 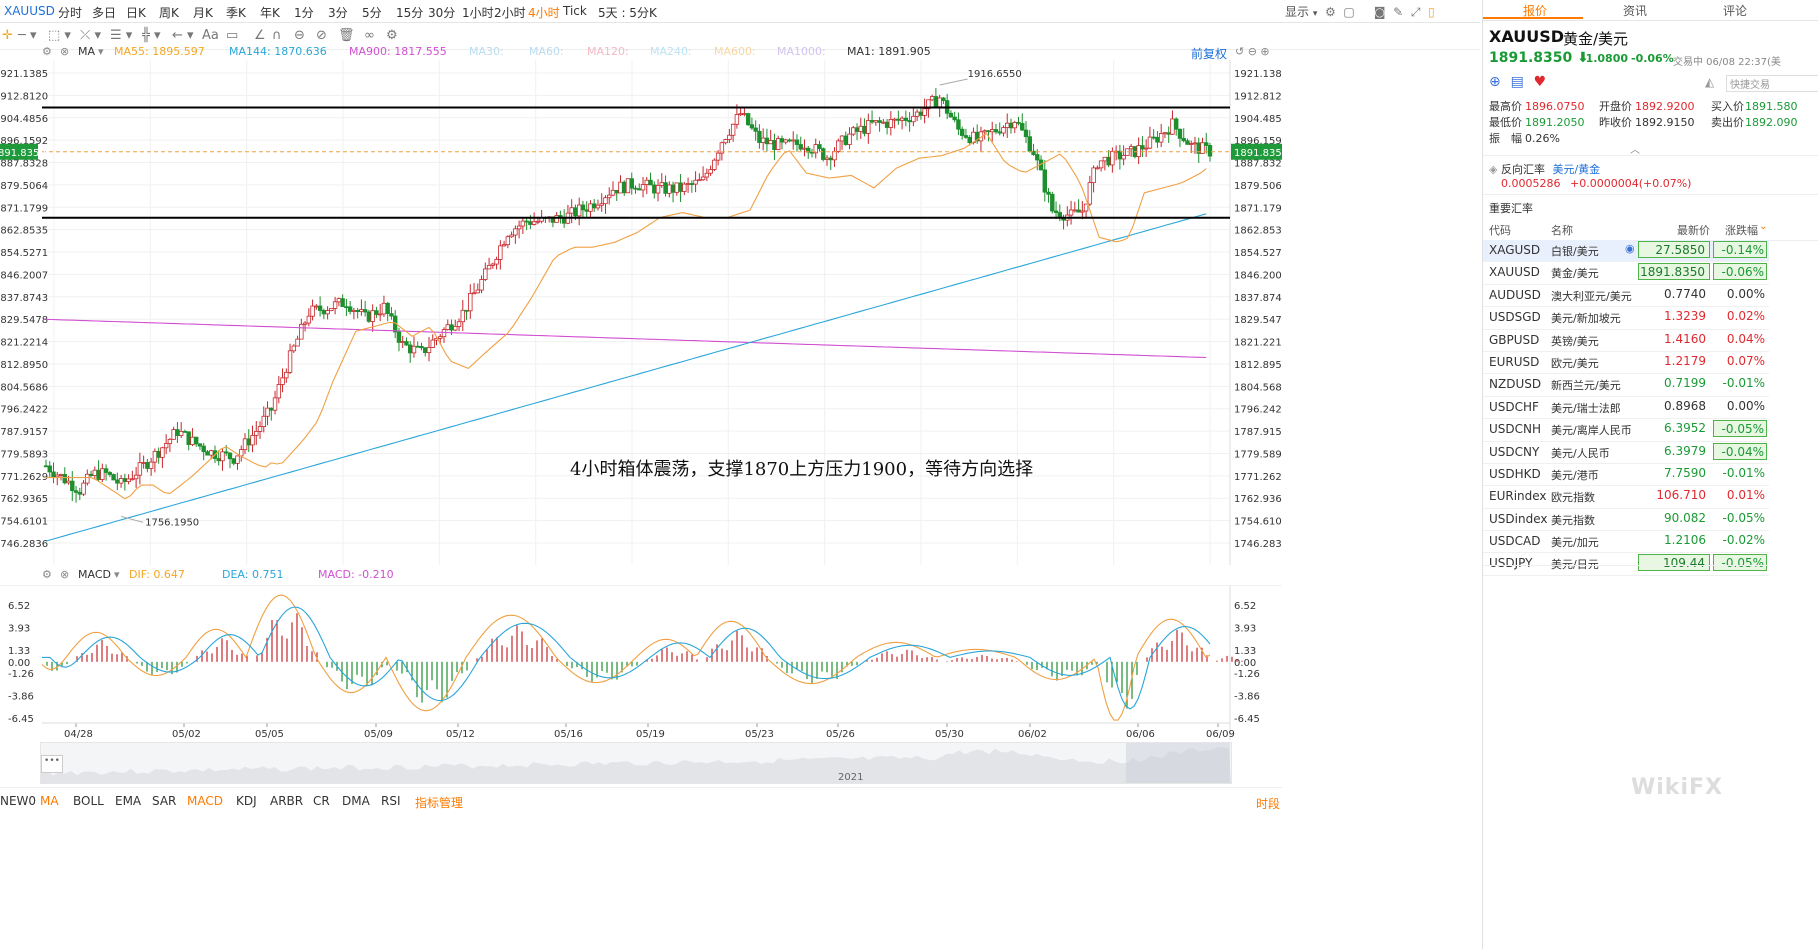 What do you see at coordinates (441, 12) in the screenshot?
I see `period-11: 30分` at bounding box center [441, 12].